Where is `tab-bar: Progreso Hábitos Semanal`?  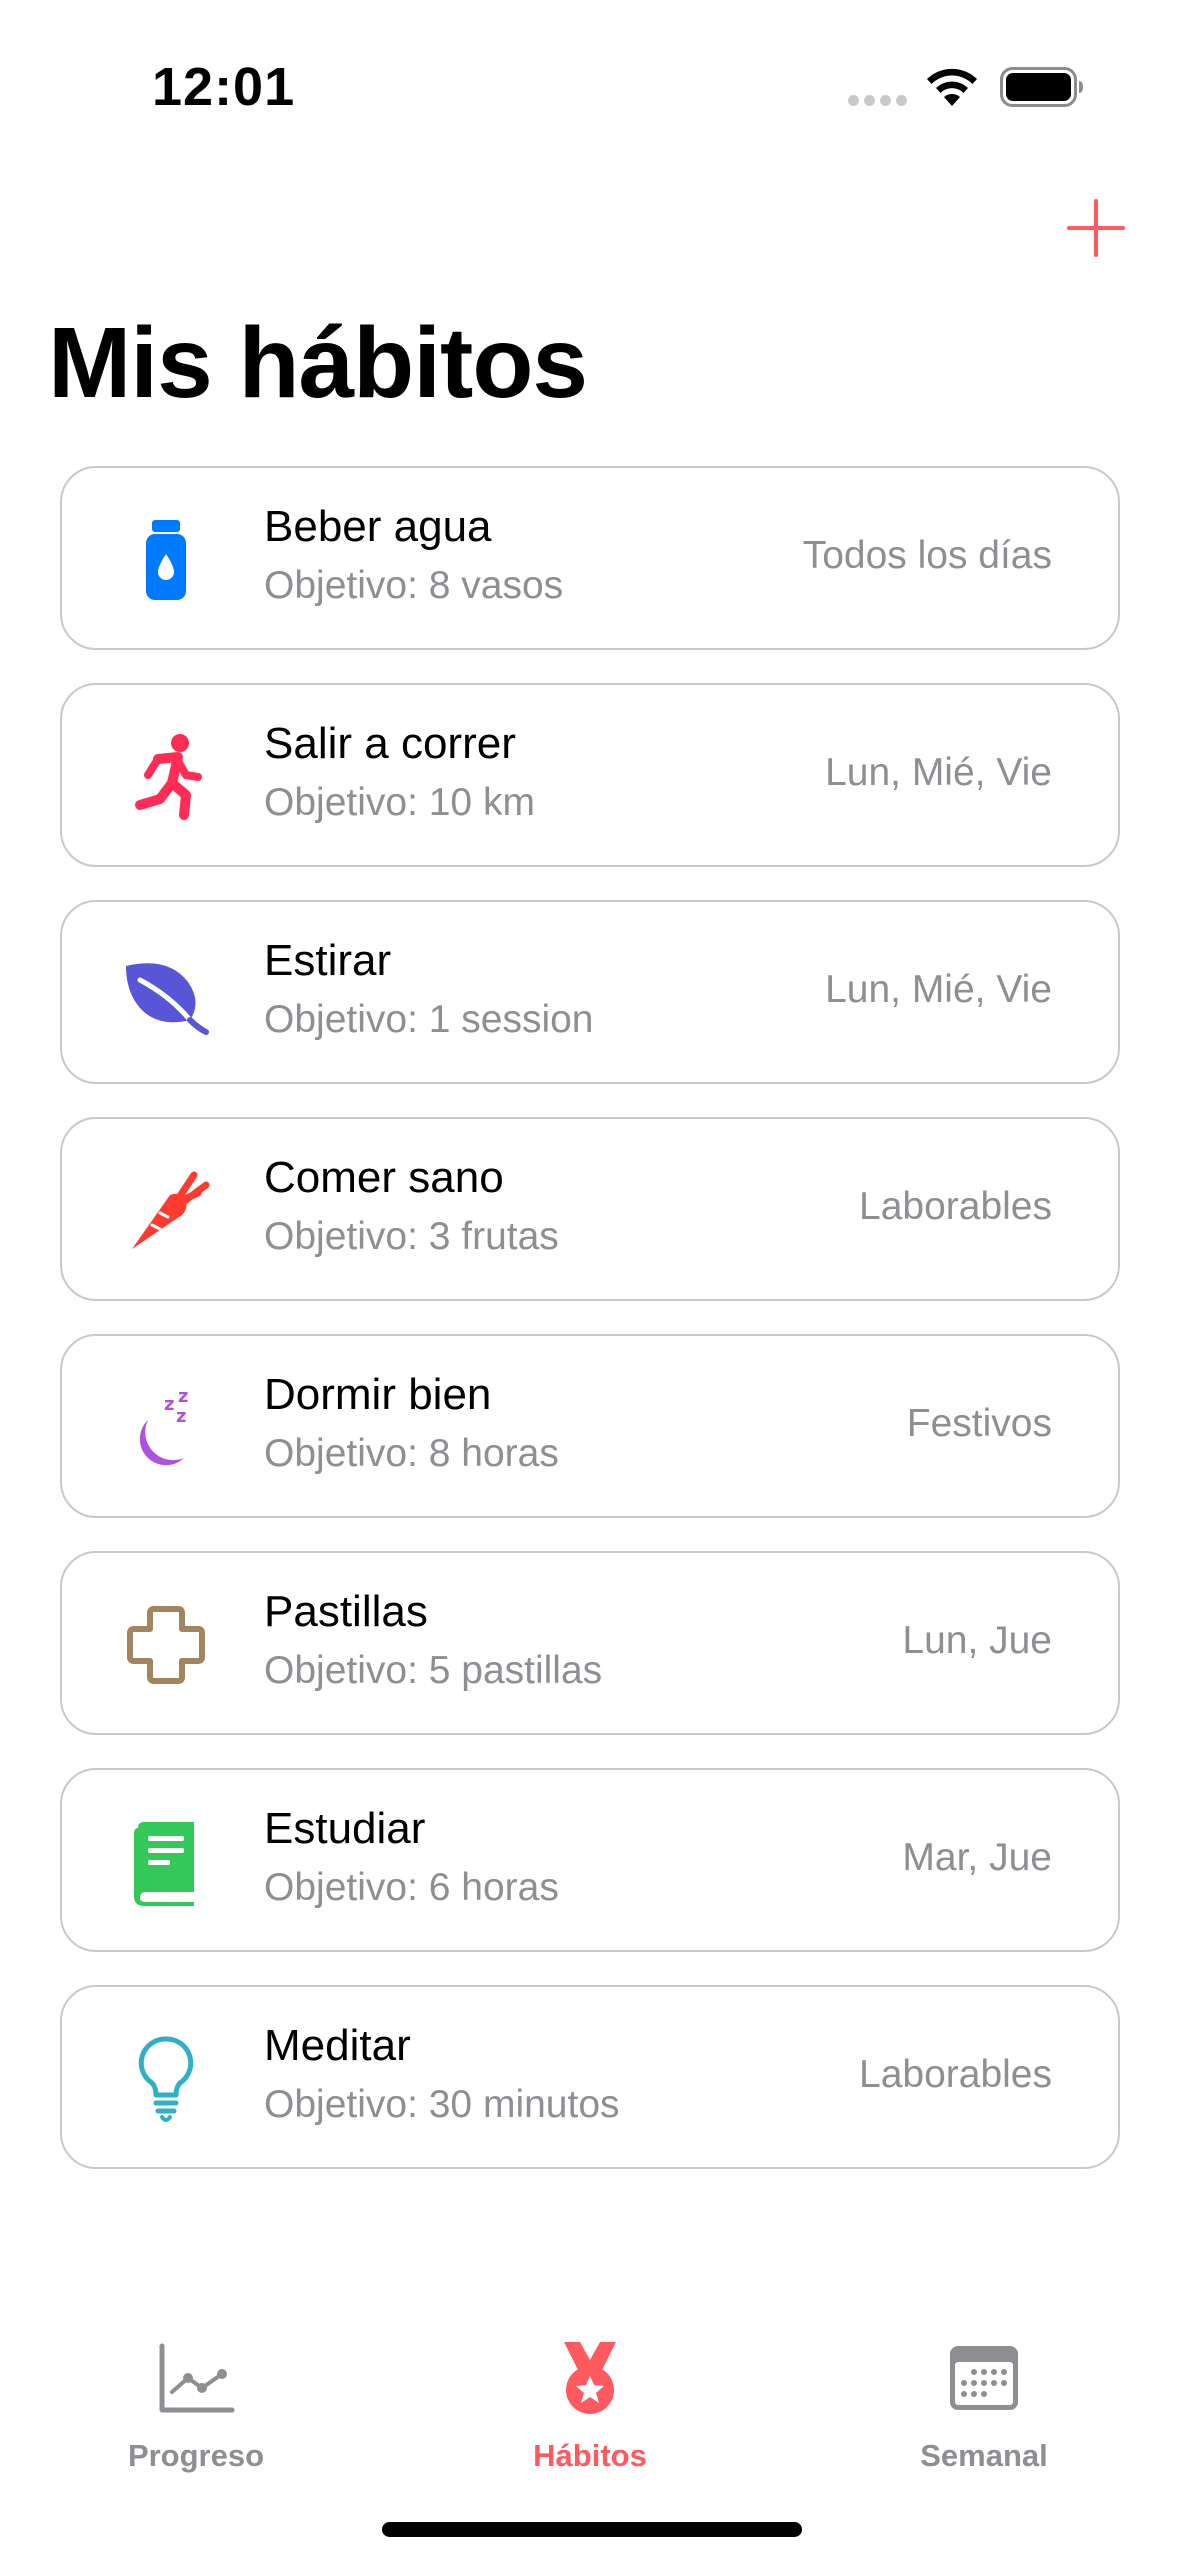
tab-bar: Progreso Hábitos Semanal is located at coordinates (589, 2433).